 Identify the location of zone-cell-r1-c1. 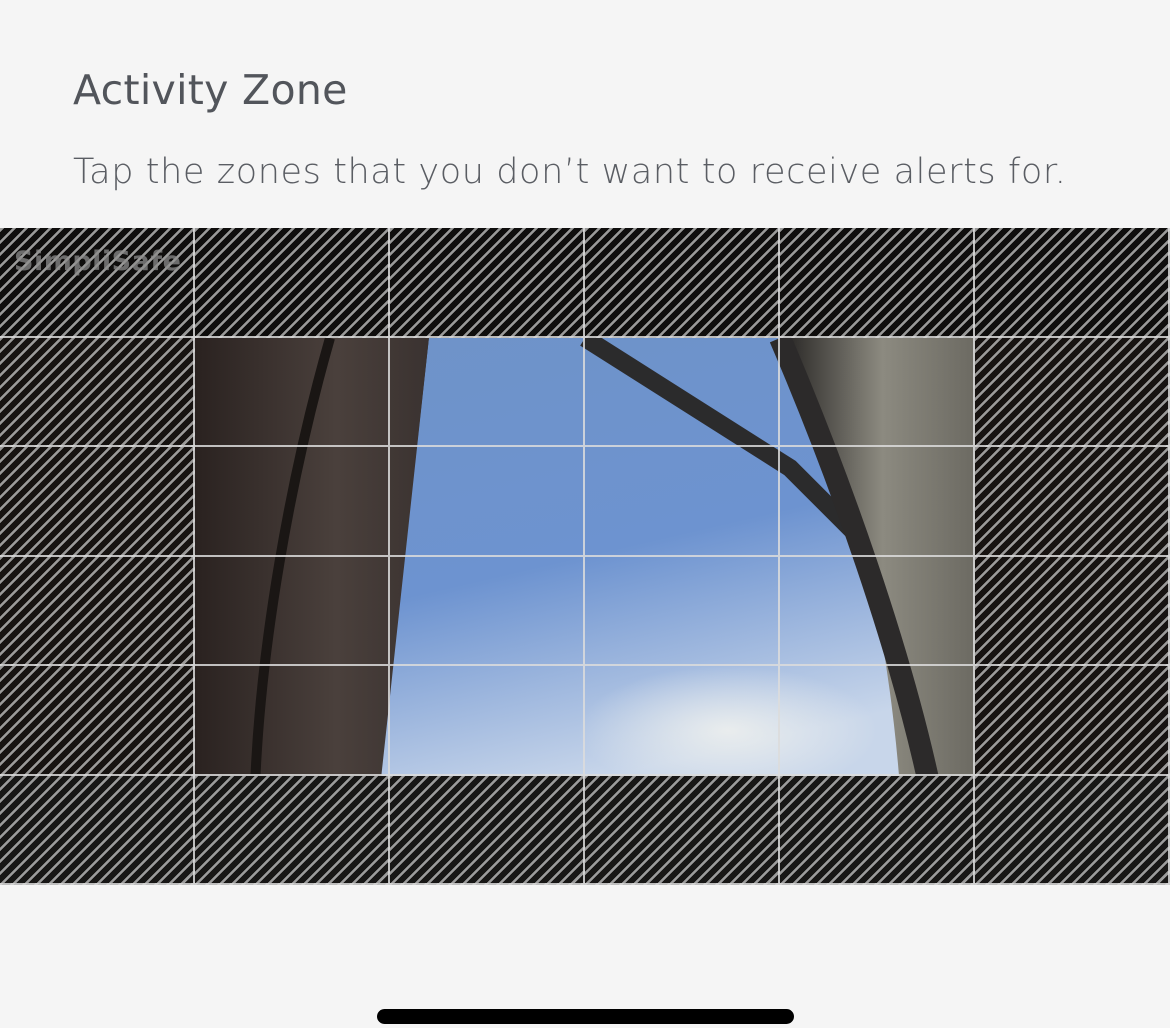
(97, 283).